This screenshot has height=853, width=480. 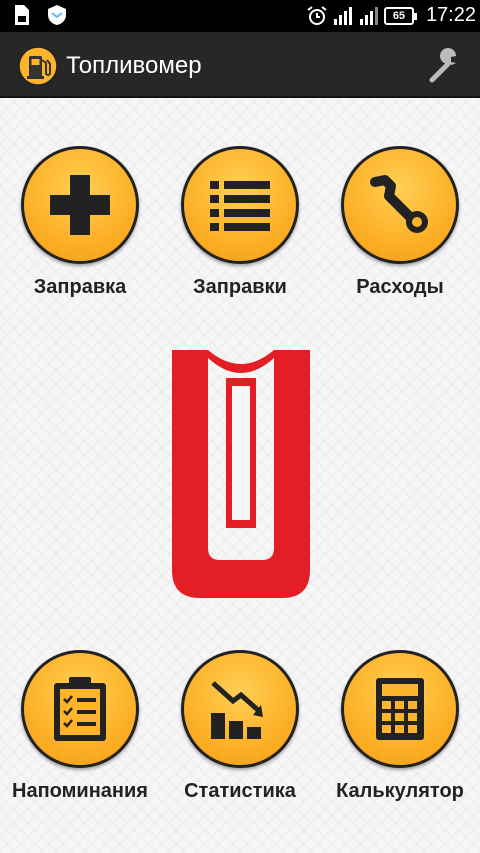 I want to click on battery-level: 65, so click(x=399, y=15).